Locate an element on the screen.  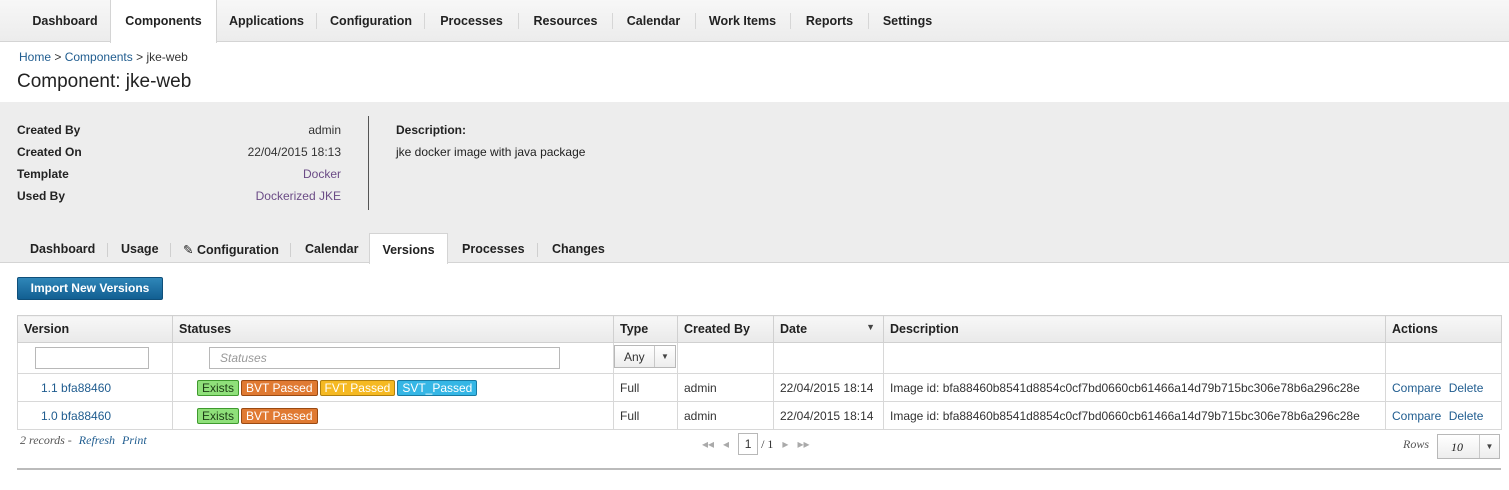
tab-processes: Processes is located at coordinates (493, 249).